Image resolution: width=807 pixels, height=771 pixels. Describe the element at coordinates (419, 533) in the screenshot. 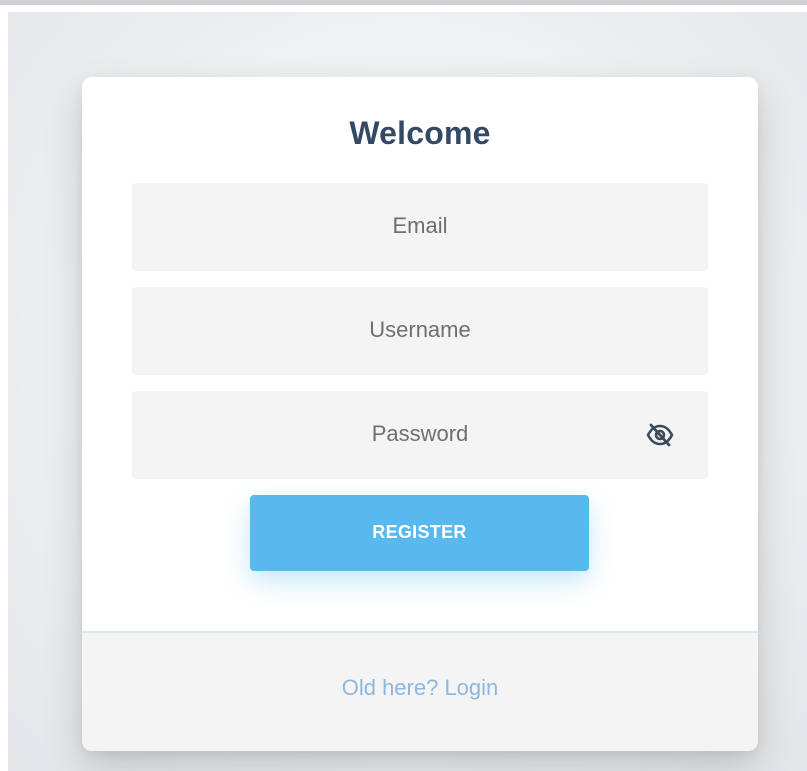

I see `register-button: REGISTER` at that location.